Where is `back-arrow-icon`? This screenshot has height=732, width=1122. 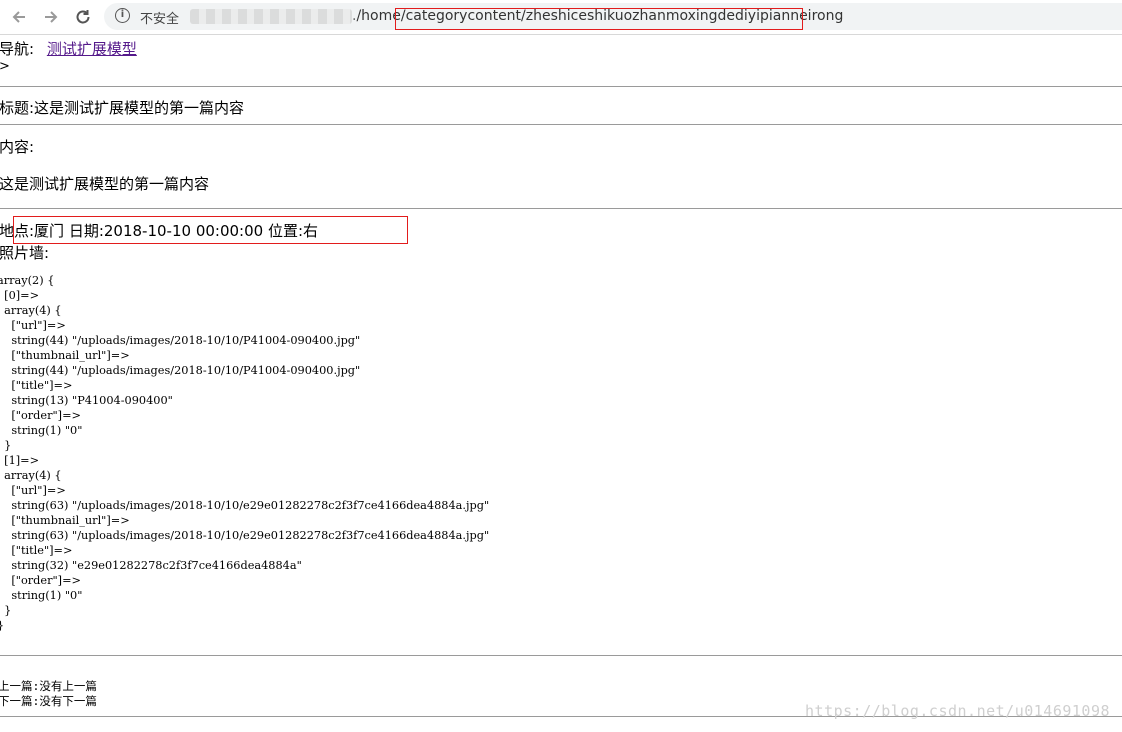
back-arrow-icon is located at coordinates (19, 17).